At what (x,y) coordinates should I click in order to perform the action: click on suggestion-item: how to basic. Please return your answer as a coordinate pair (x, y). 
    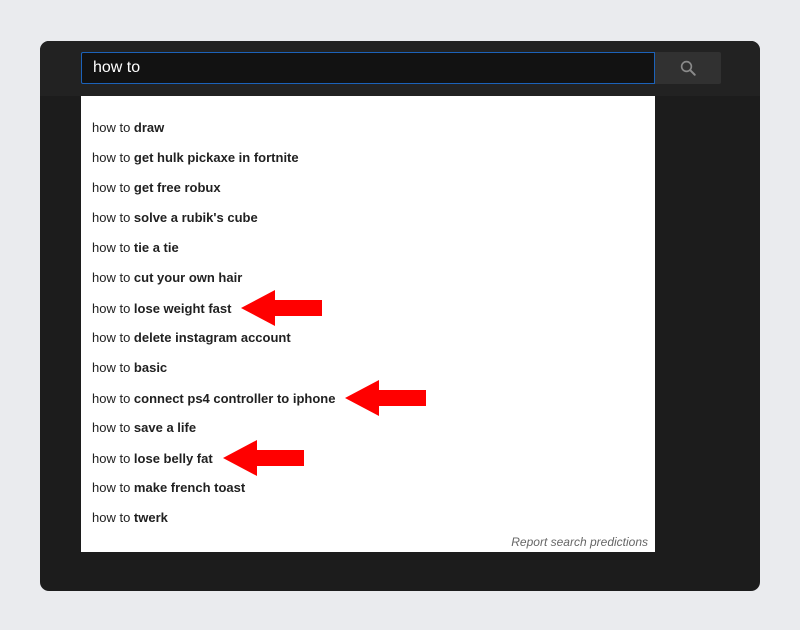
    Looking at the image, I should click on (368, 368).